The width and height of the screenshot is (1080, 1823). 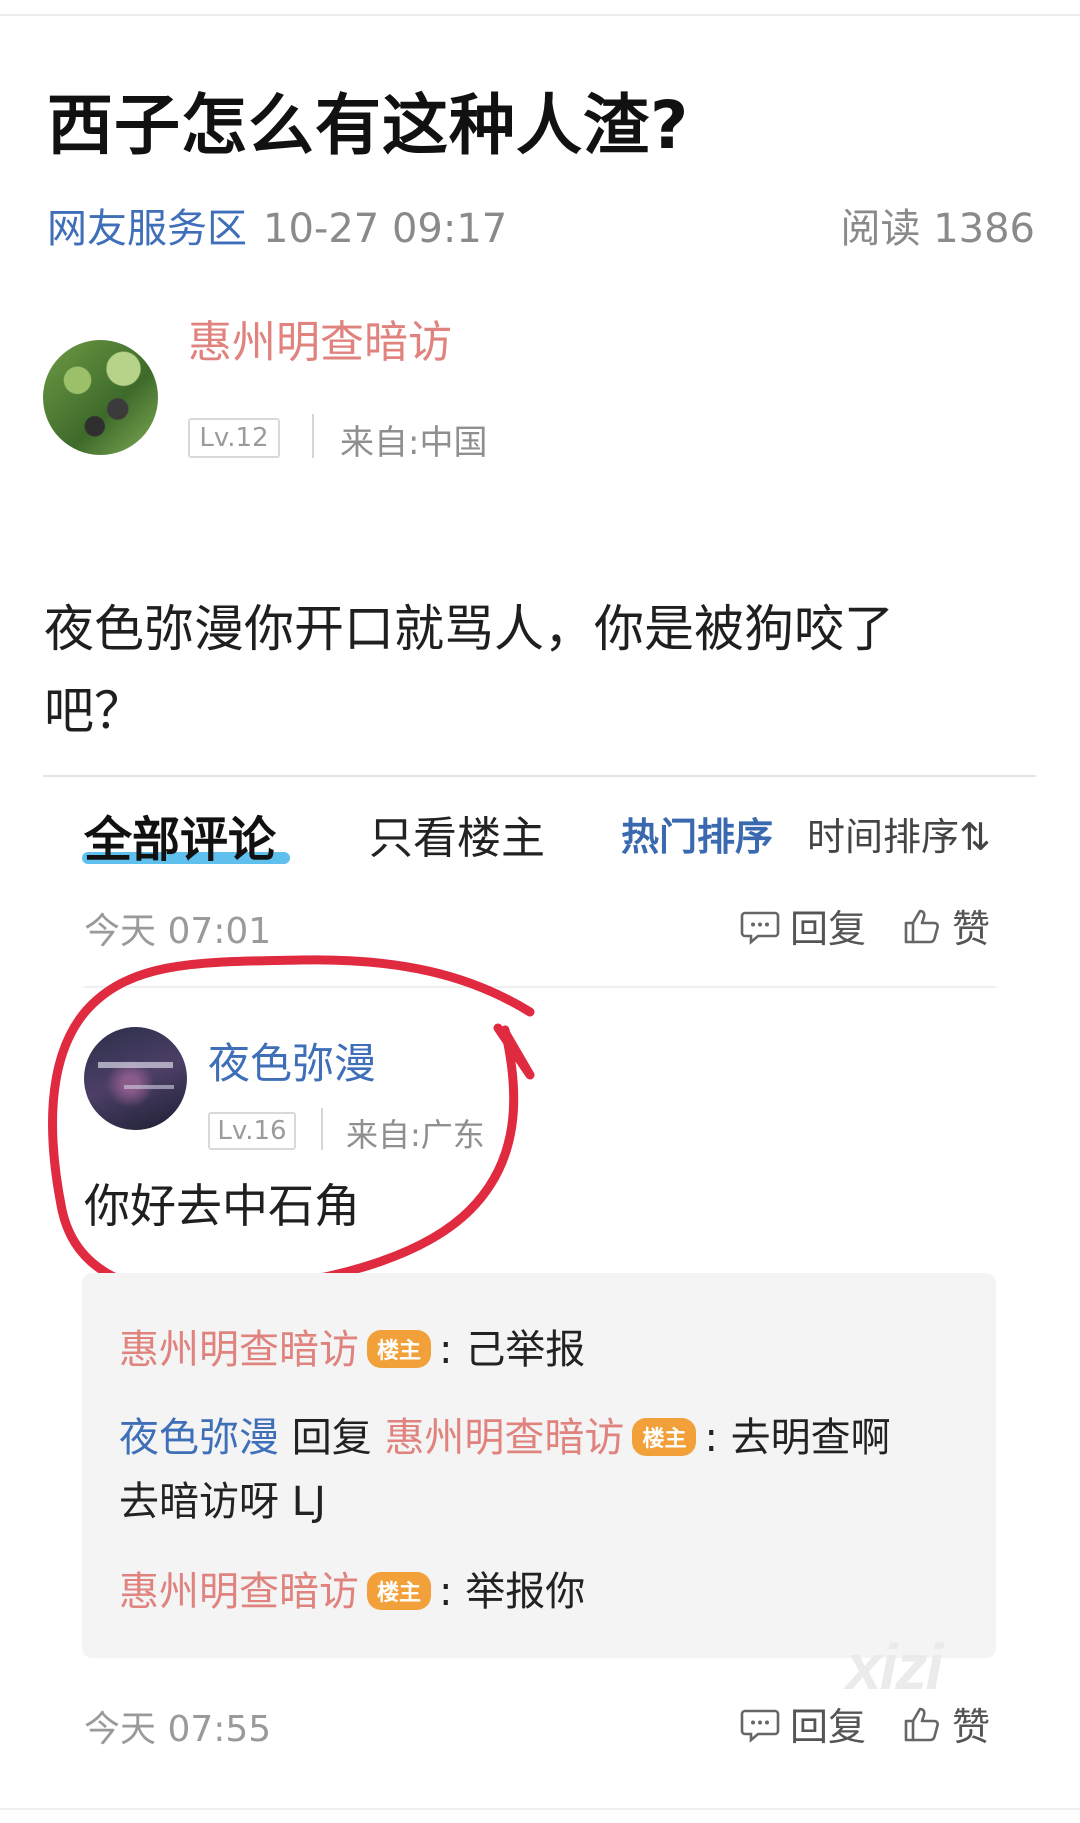 What do you see at coordinates (320, 338) in the screenshot?
I see `author-name: 惠州明查暗访` at bounding box center [320, 338].